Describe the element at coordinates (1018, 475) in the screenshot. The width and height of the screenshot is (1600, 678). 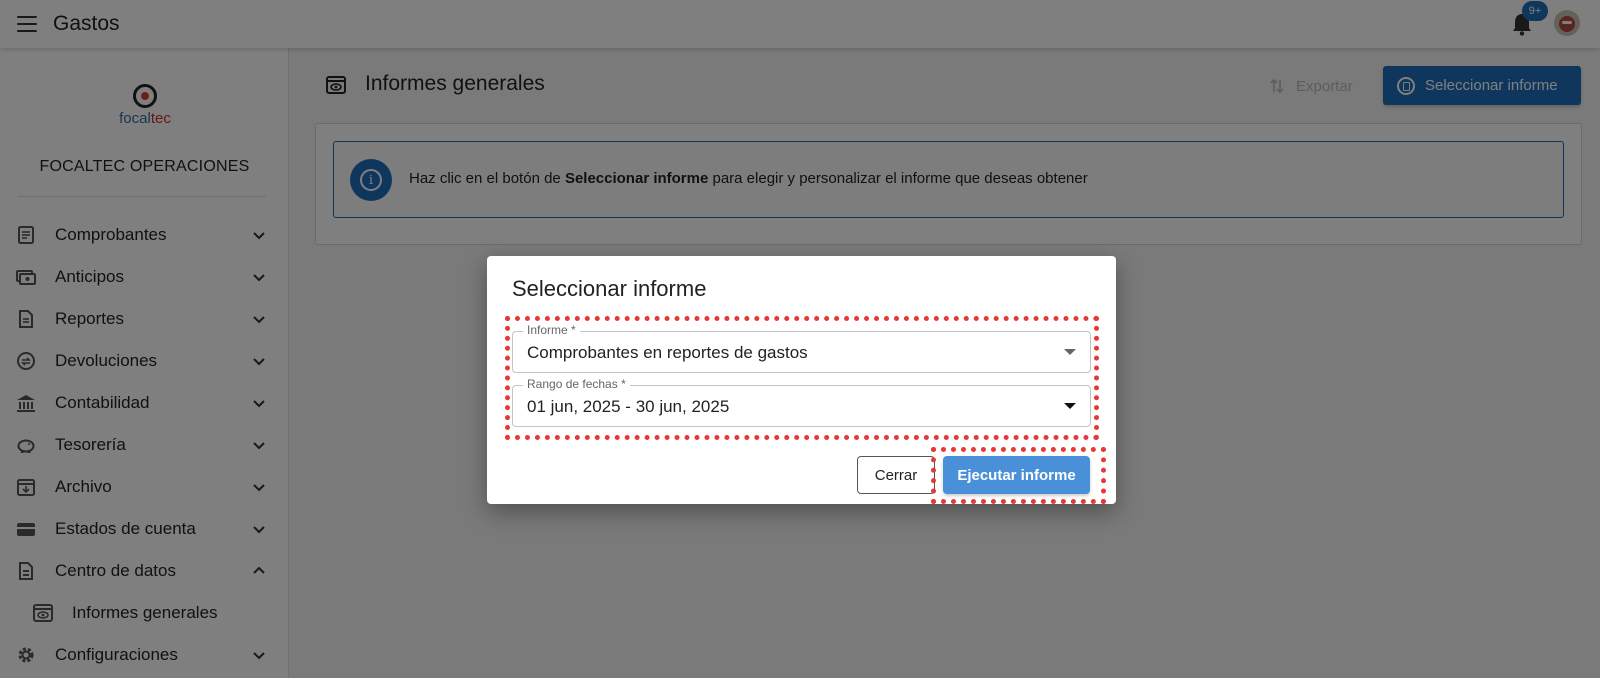
I see `highlight-run-button` at that location.